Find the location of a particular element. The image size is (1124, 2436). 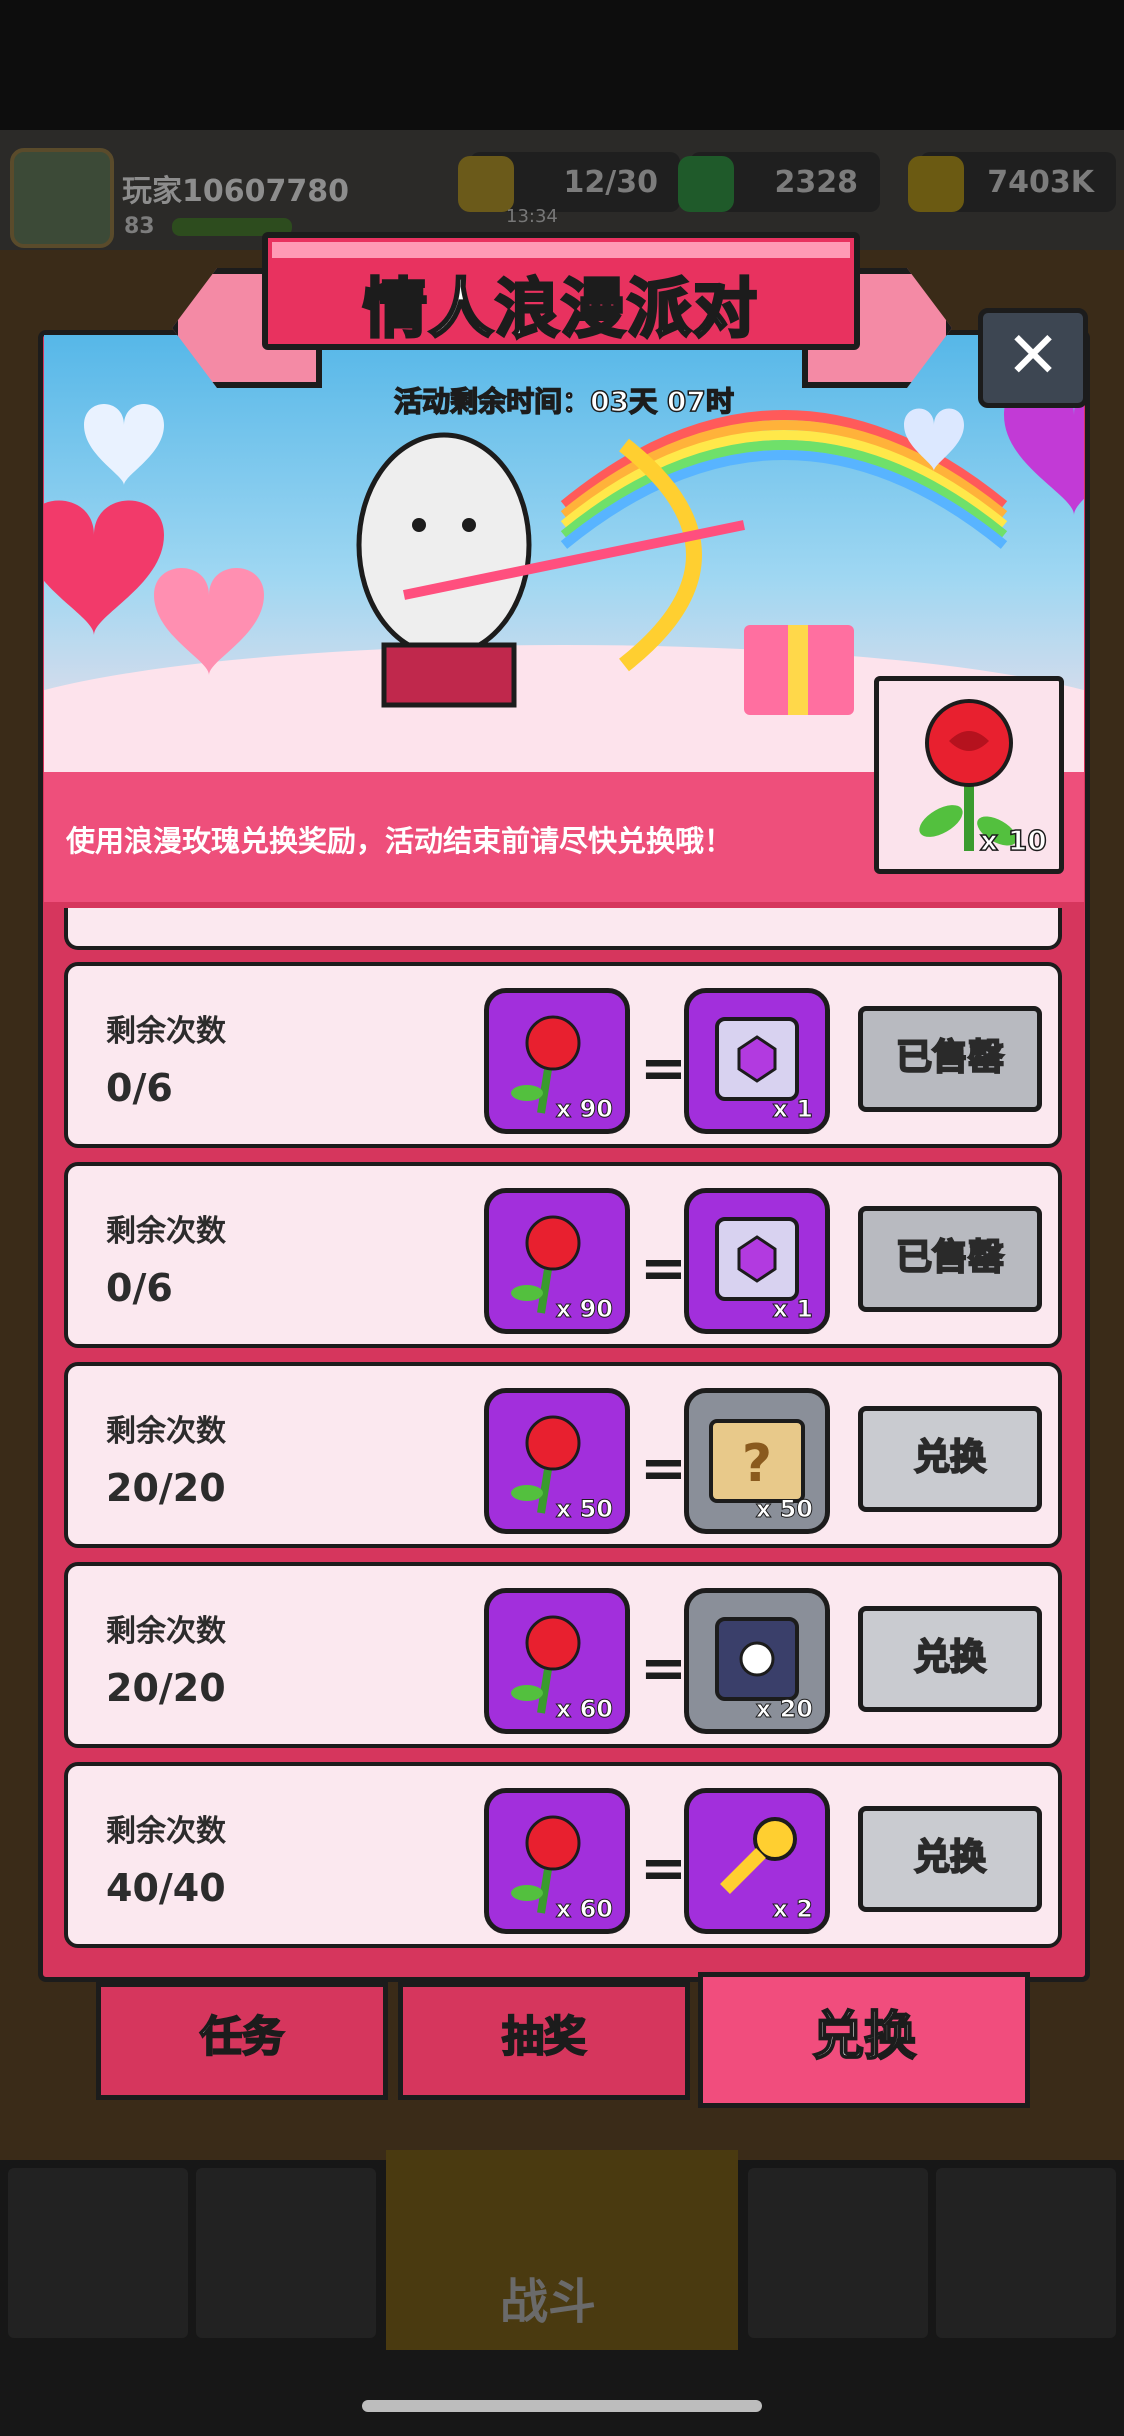

reward-qty: x 2 is located at coordinates (793, 1909).